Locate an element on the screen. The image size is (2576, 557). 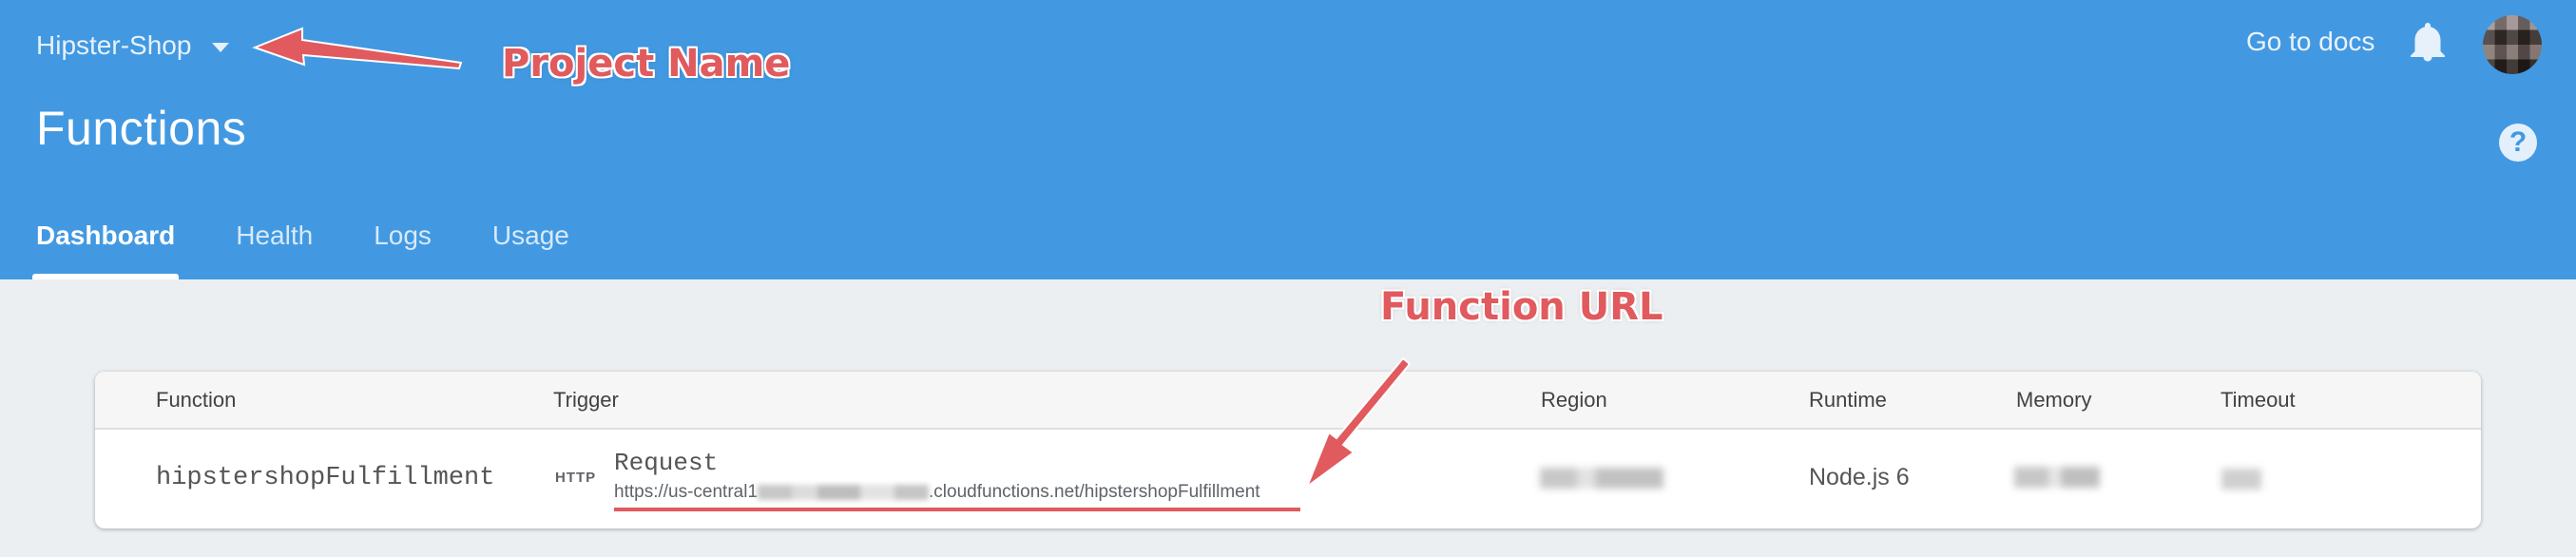
tab-logs: Logs is located at coordinates (403, 250).